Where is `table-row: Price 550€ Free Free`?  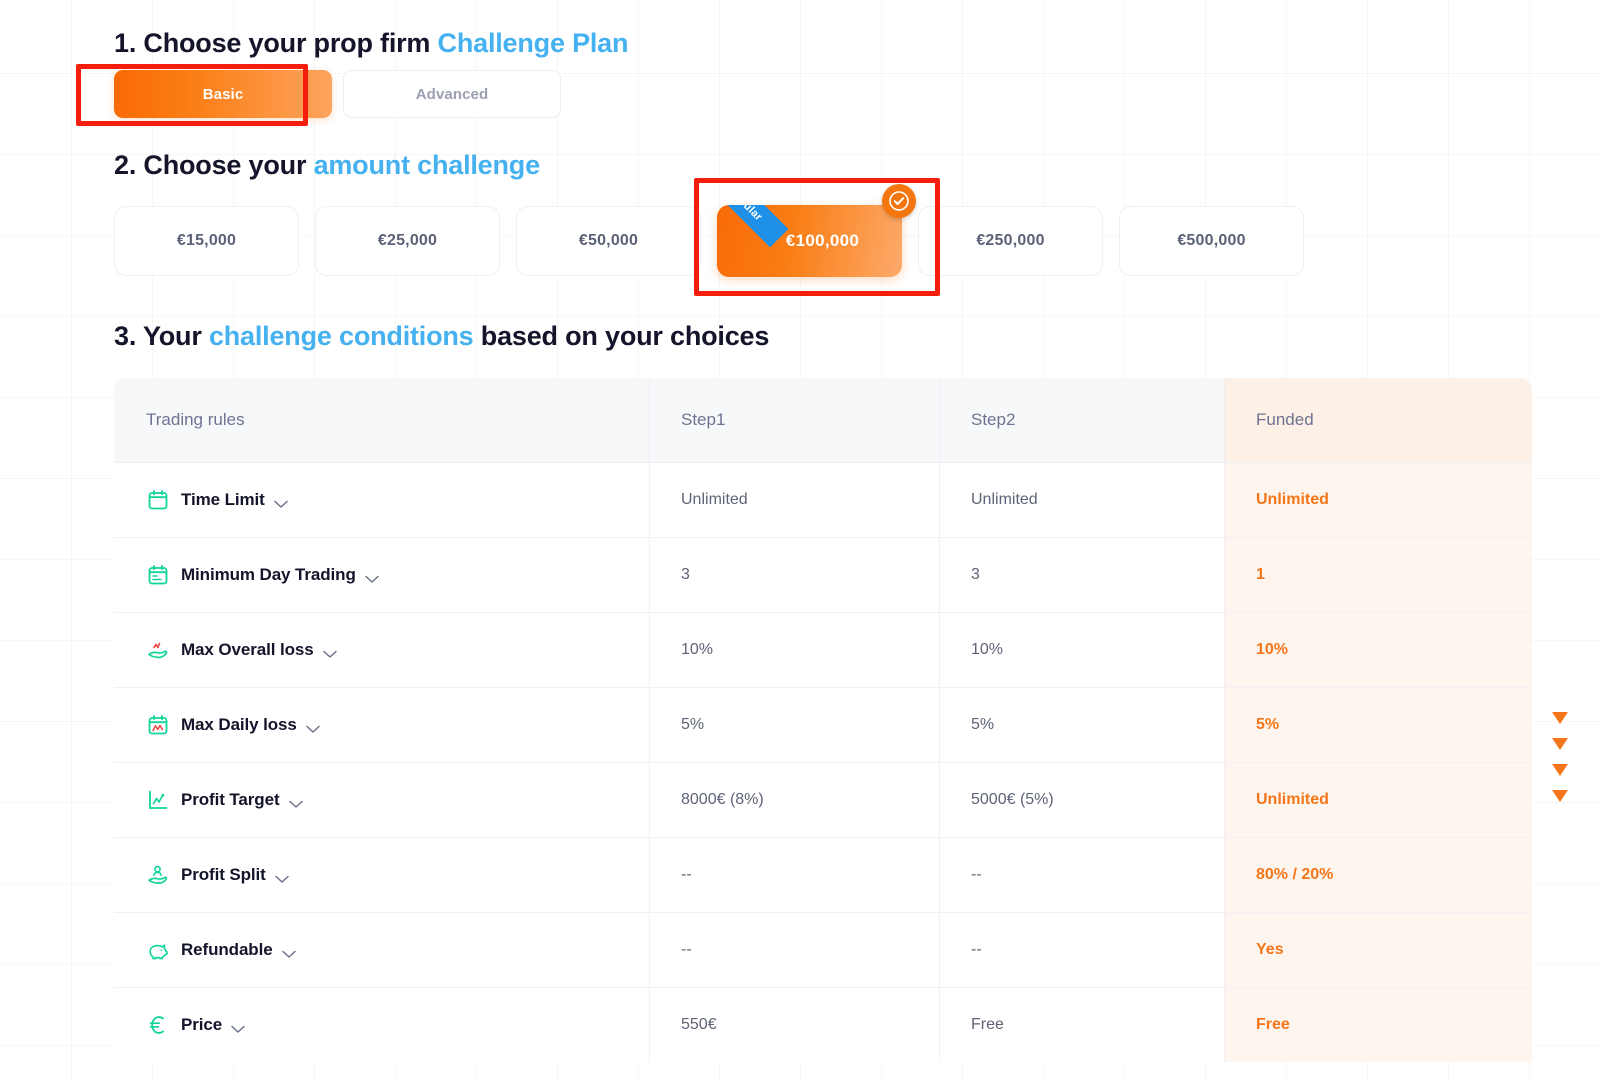
table-row: Price 550€ Free Free is located at coordinates (823, 1024).